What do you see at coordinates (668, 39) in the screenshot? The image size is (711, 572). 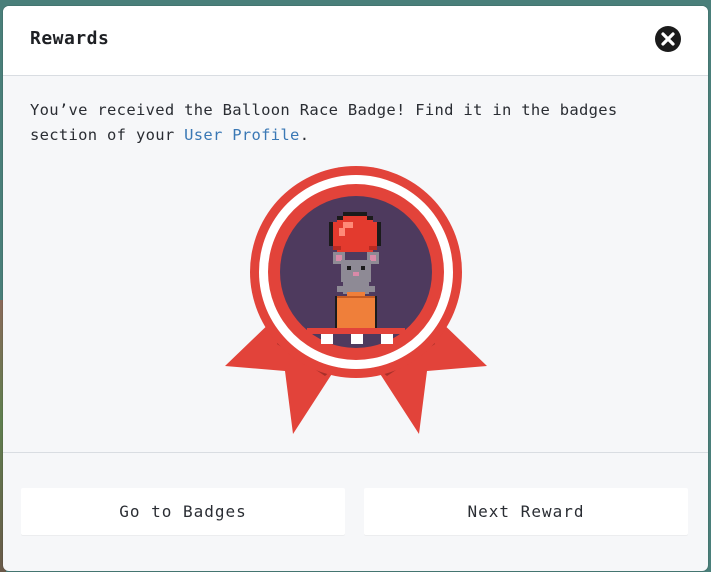 I see `close-icon` at bounding box center [668, 39].